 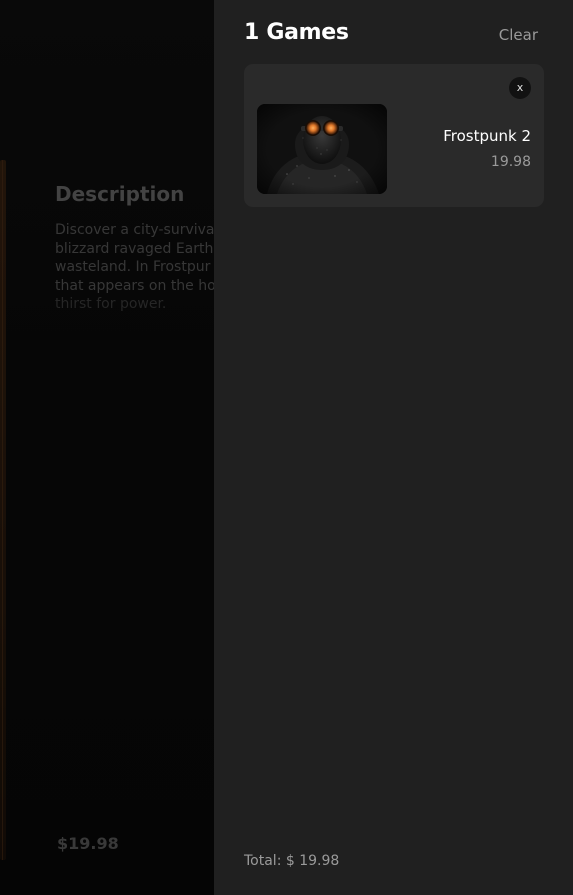 I want to click on clear-cart-button: Clear, so click(x=518, y=35).